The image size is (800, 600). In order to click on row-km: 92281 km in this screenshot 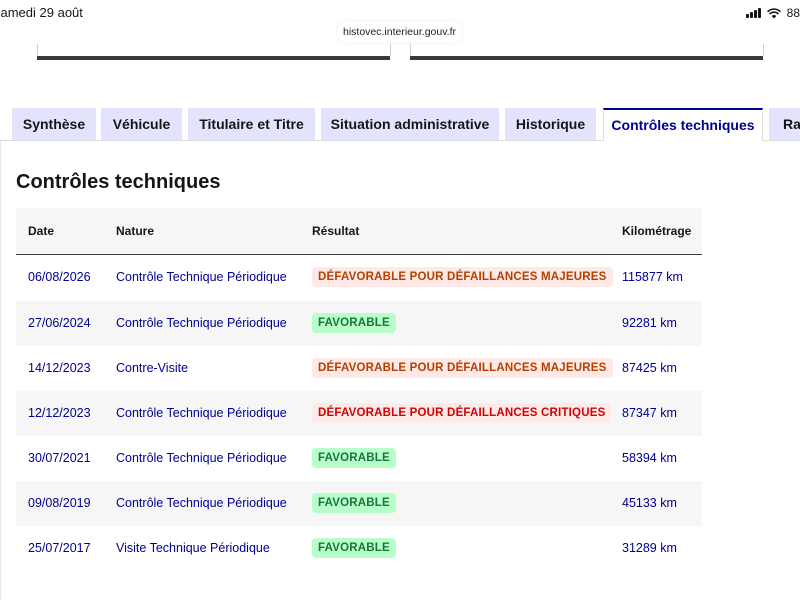, I will do `click(649, 323)`.